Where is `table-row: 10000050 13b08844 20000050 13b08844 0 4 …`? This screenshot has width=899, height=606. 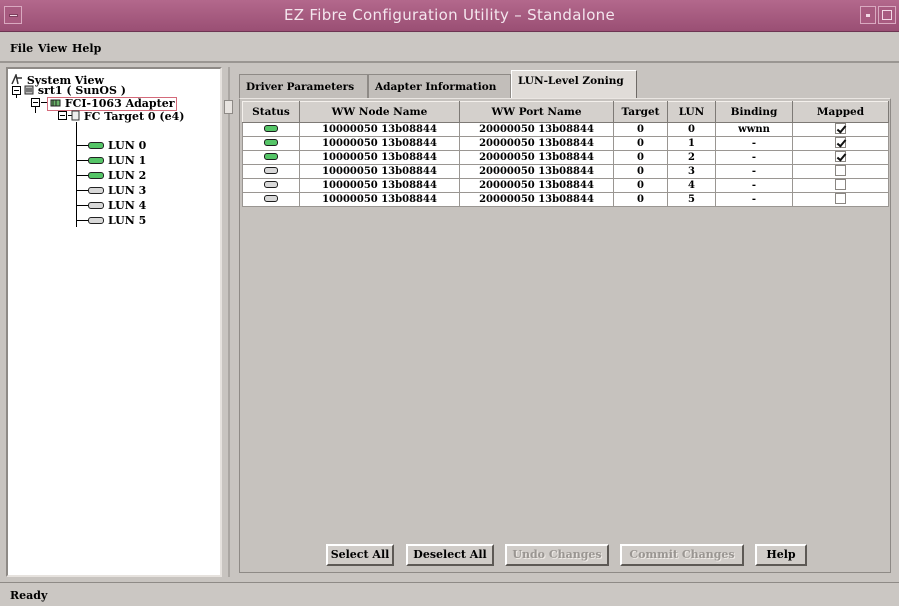 table-row: 10000050 13b08844 20000050 13b08844 0 4 … is located at coordinates (565, 185).